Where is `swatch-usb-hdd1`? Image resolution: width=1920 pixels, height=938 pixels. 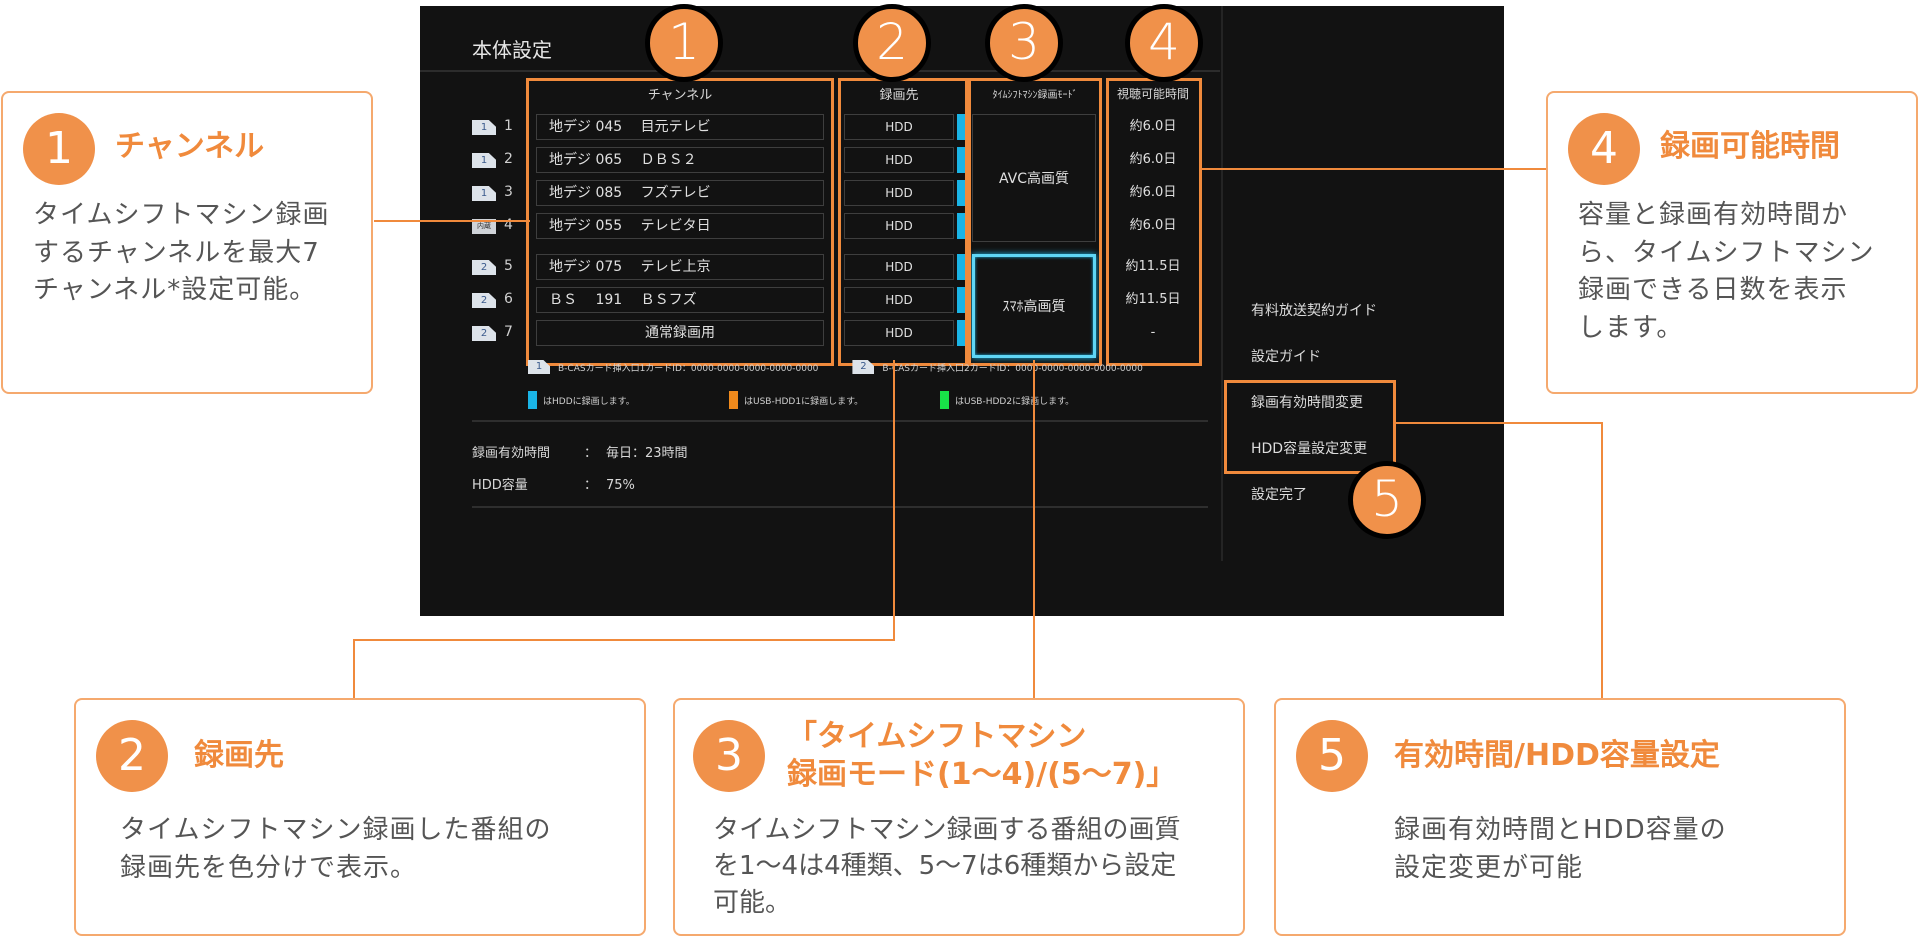 swatch-usb-hdd1 is located at coordinates (733, 400).